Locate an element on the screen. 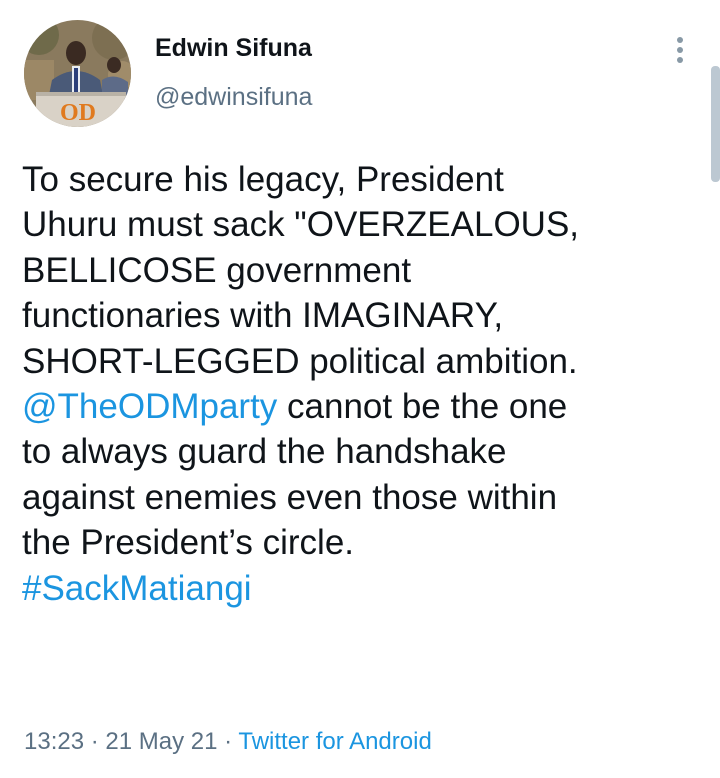 This screenshot has height=778, width=720. mention-link: @TheODMparty is located at coordinates (149, 406).